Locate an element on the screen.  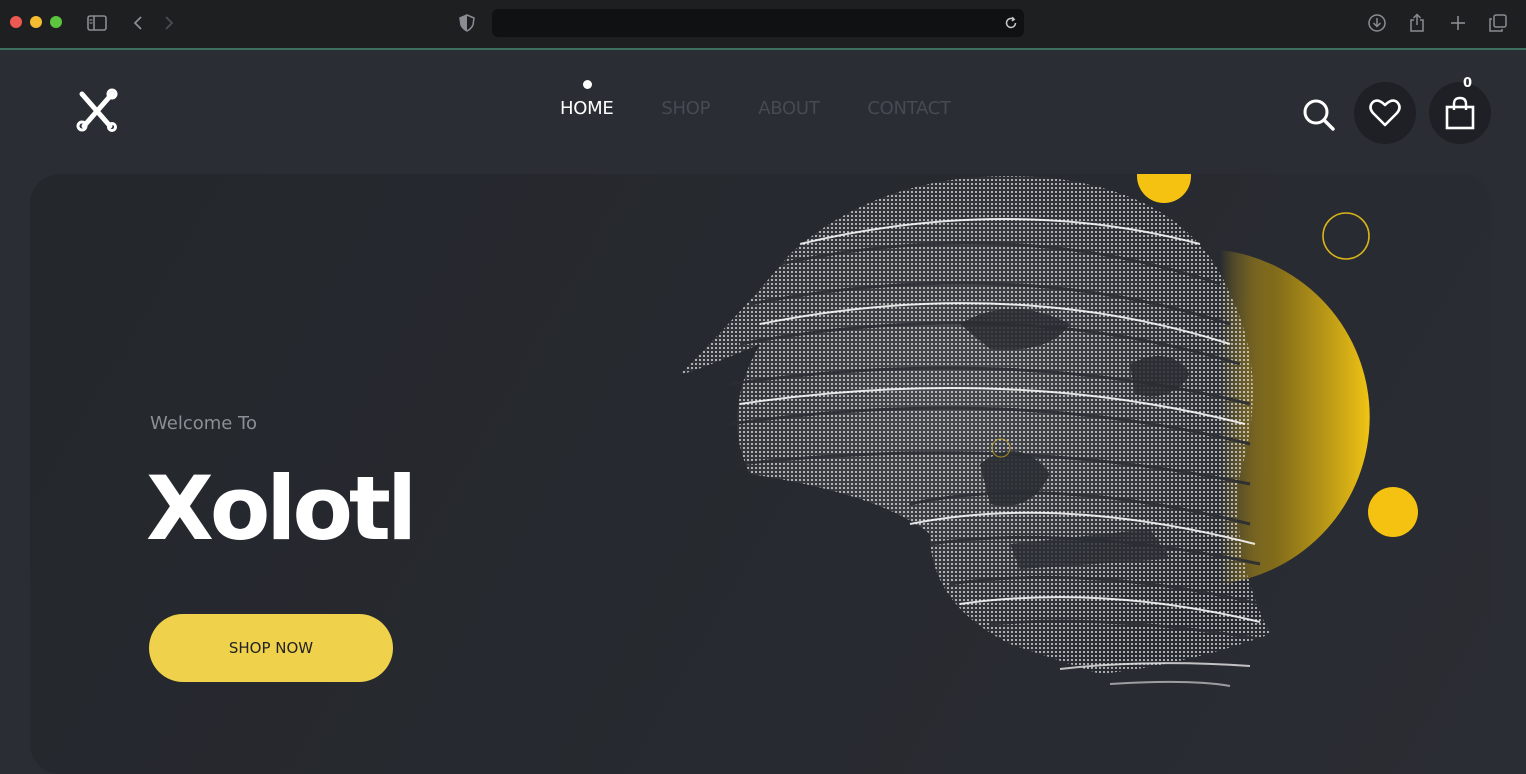
cart-button is located at coordinates (1460, 113).